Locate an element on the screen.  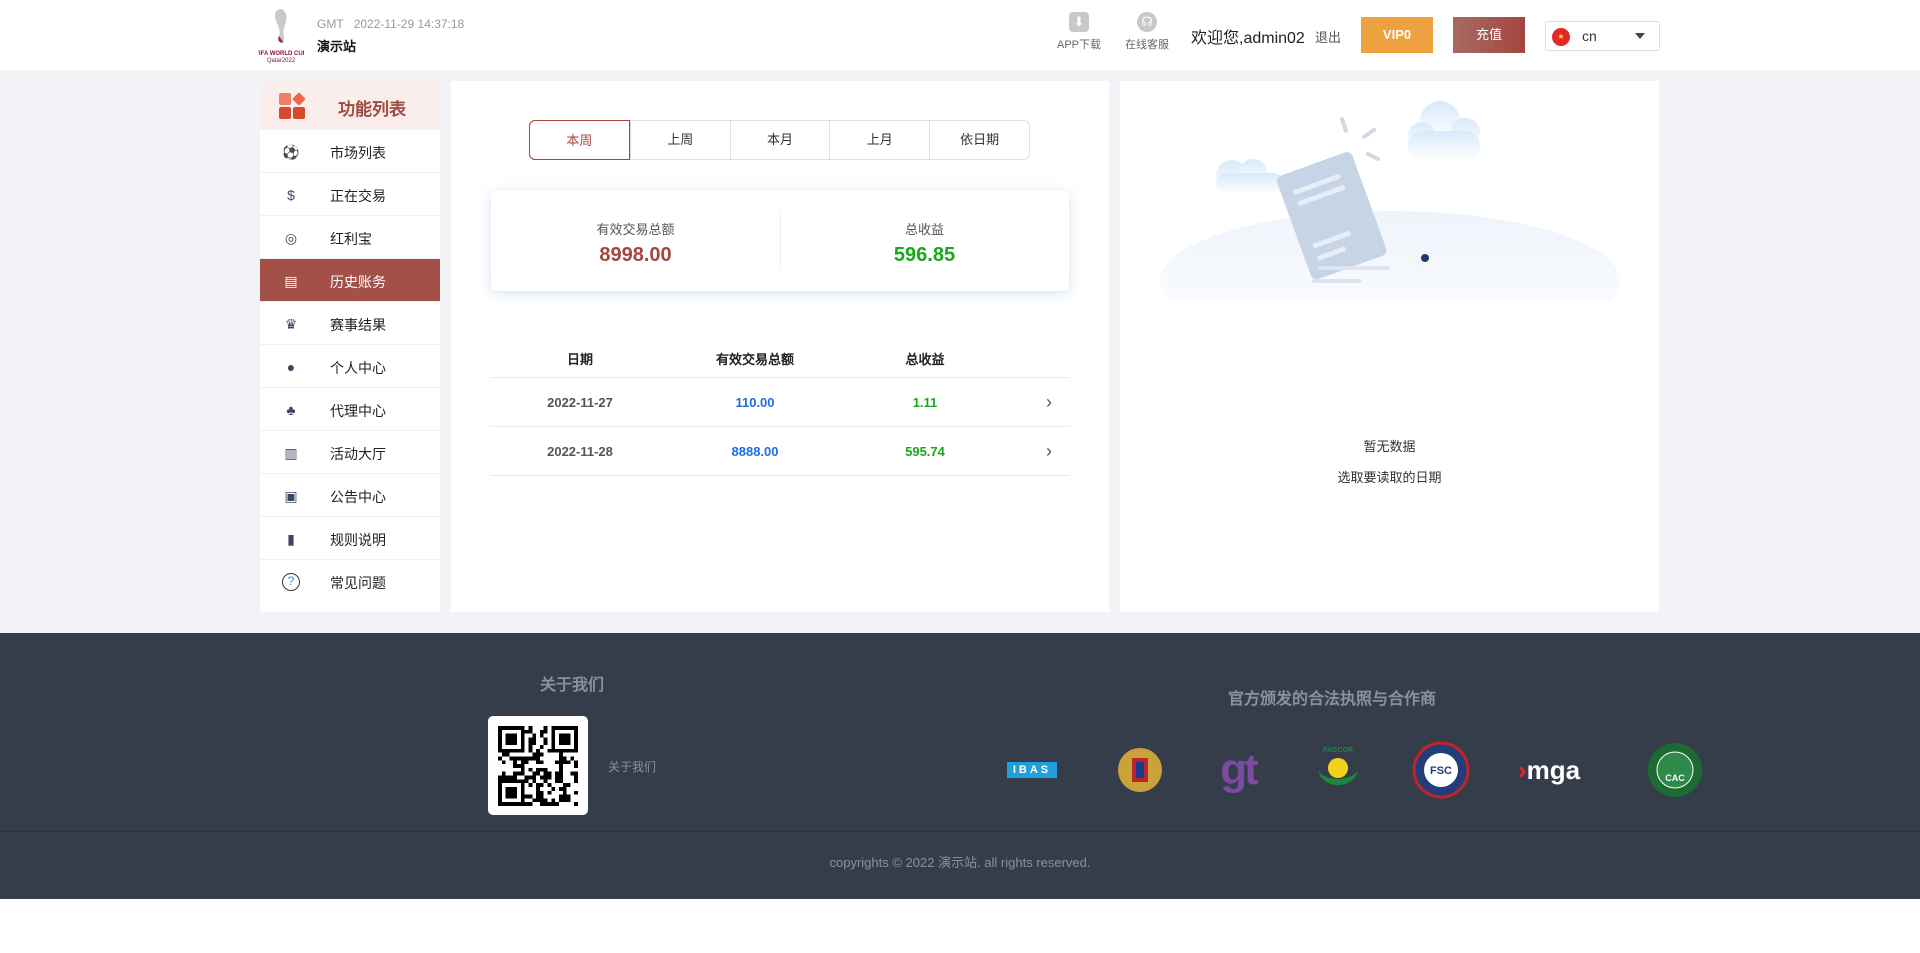
sidebar-item-10: ? 常见问题 is located at coordinates (350, 580).